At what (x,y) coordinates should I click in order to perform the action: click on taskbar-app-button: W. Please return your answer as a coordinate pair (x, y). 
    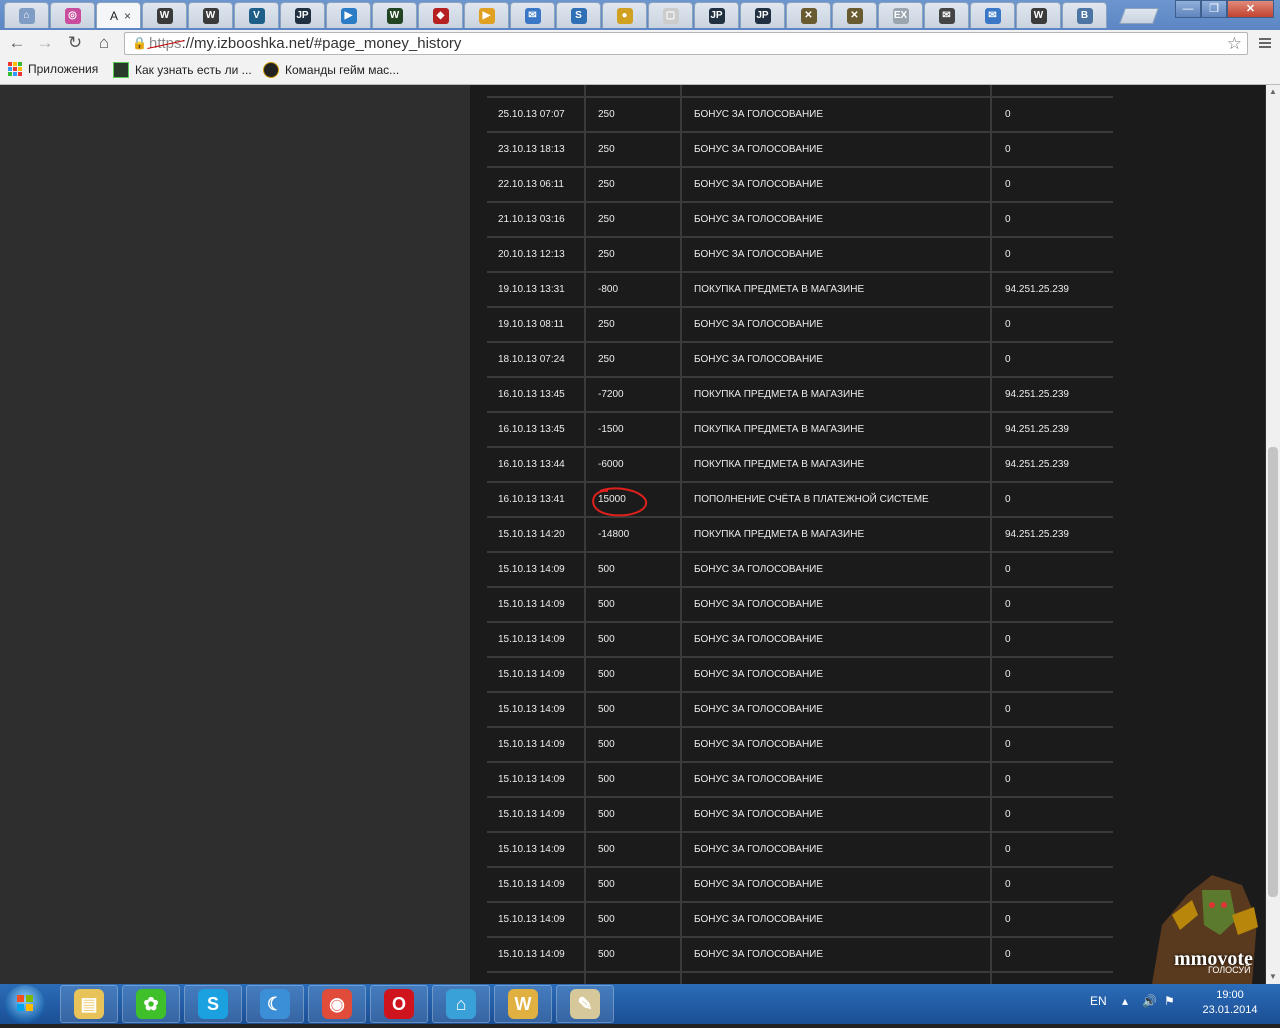
    Looking at the image, I should click on (523, 1004).